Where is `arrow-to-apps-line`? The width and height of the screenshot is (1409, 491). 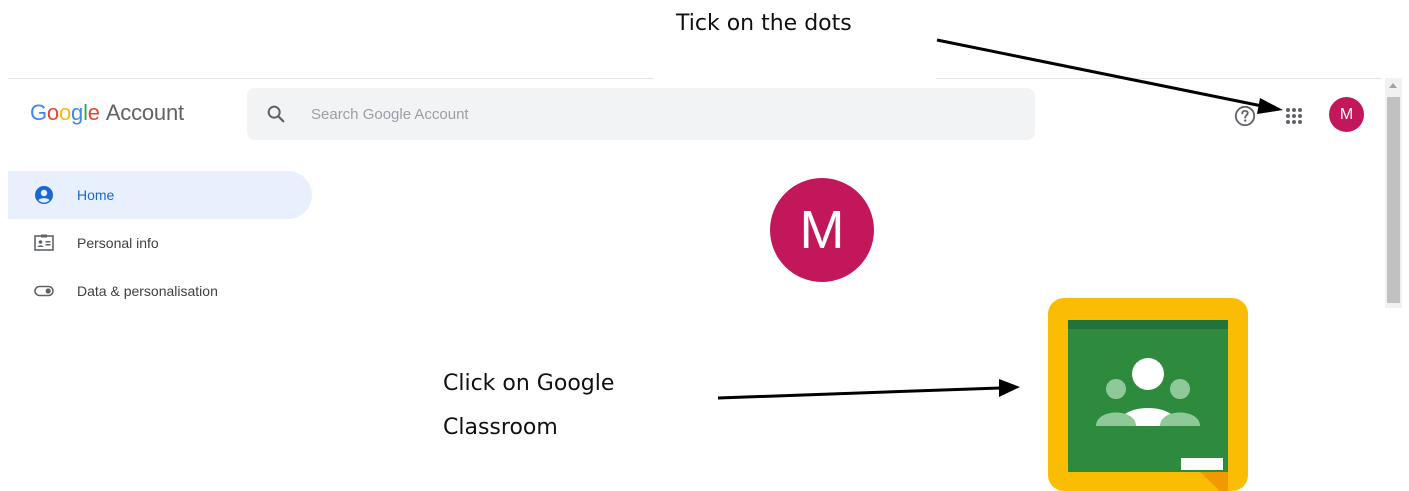 arrow-to-apps-line is located at coordinates (1099, 73).